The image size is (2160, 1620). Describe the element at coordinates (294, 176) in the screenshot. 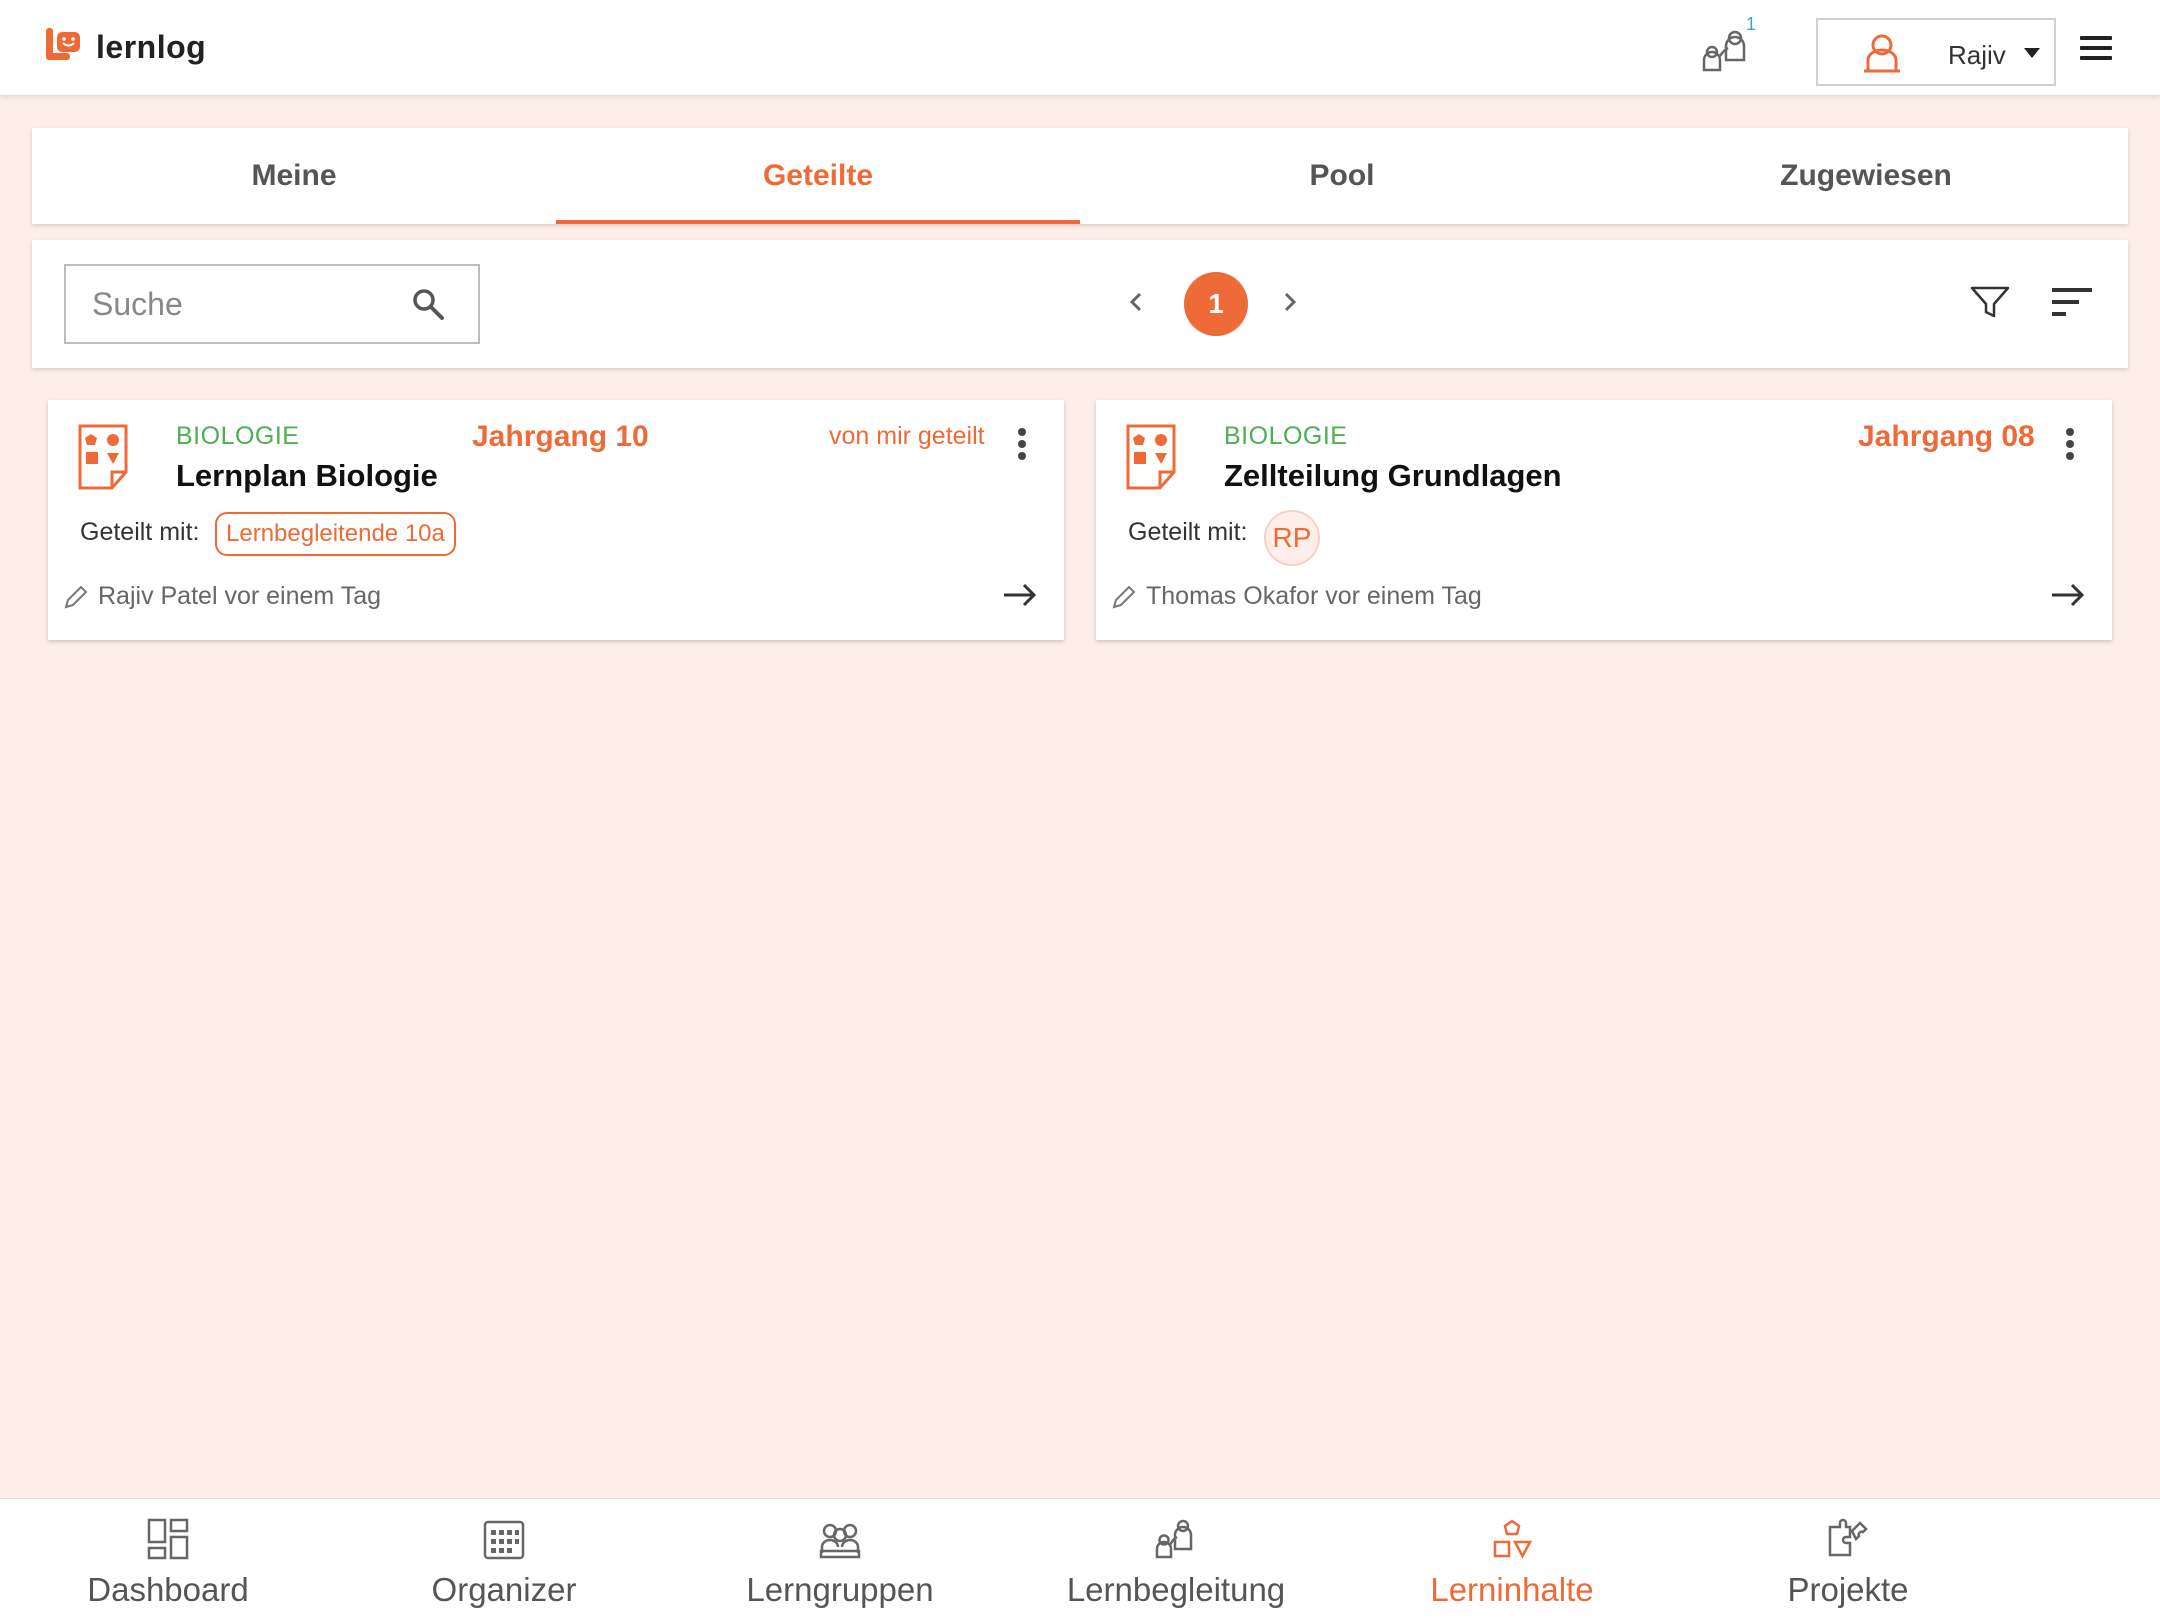

I see `tab-meine: Meine` at that location.